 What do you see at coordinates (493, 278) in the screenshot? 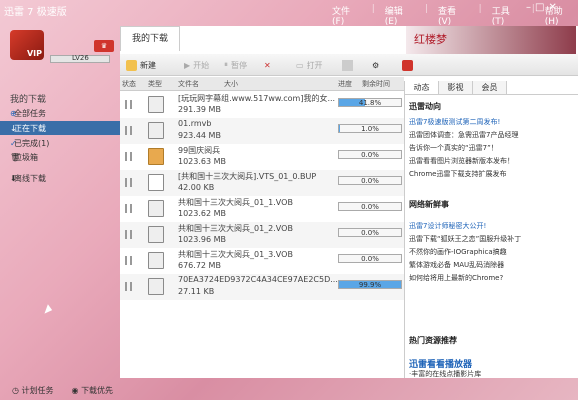
I see `news-link: 如何给将用上最新的Chrome?` at bounding box center [493, 278].